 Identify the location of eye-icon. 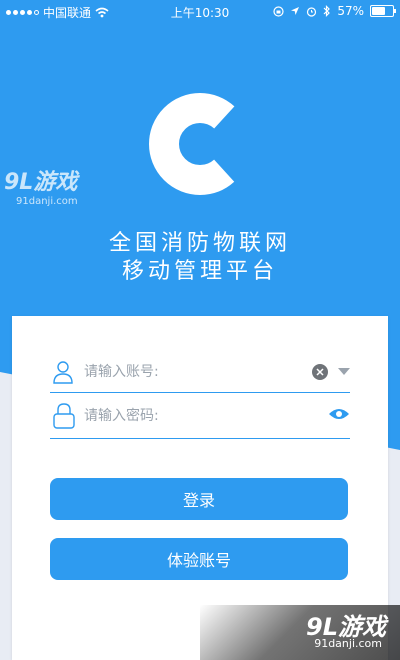
(339, 415).